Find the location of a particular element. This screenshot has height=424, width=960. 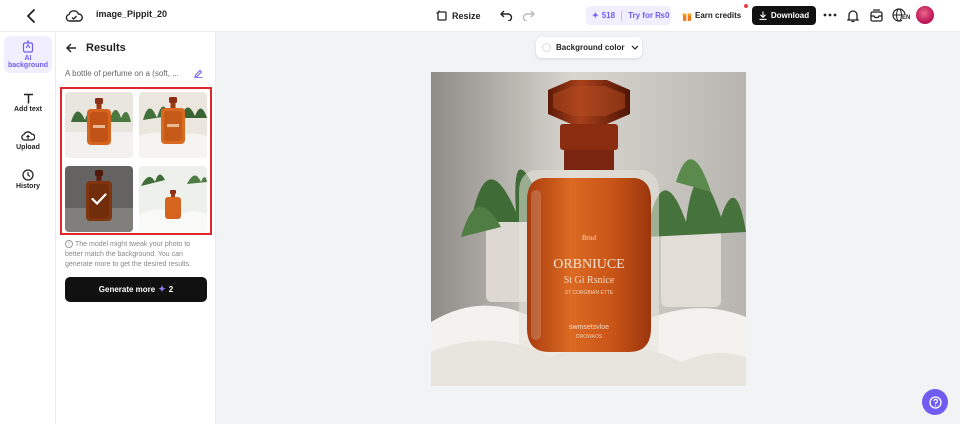

results-grid is located at coordinates (136, 161).